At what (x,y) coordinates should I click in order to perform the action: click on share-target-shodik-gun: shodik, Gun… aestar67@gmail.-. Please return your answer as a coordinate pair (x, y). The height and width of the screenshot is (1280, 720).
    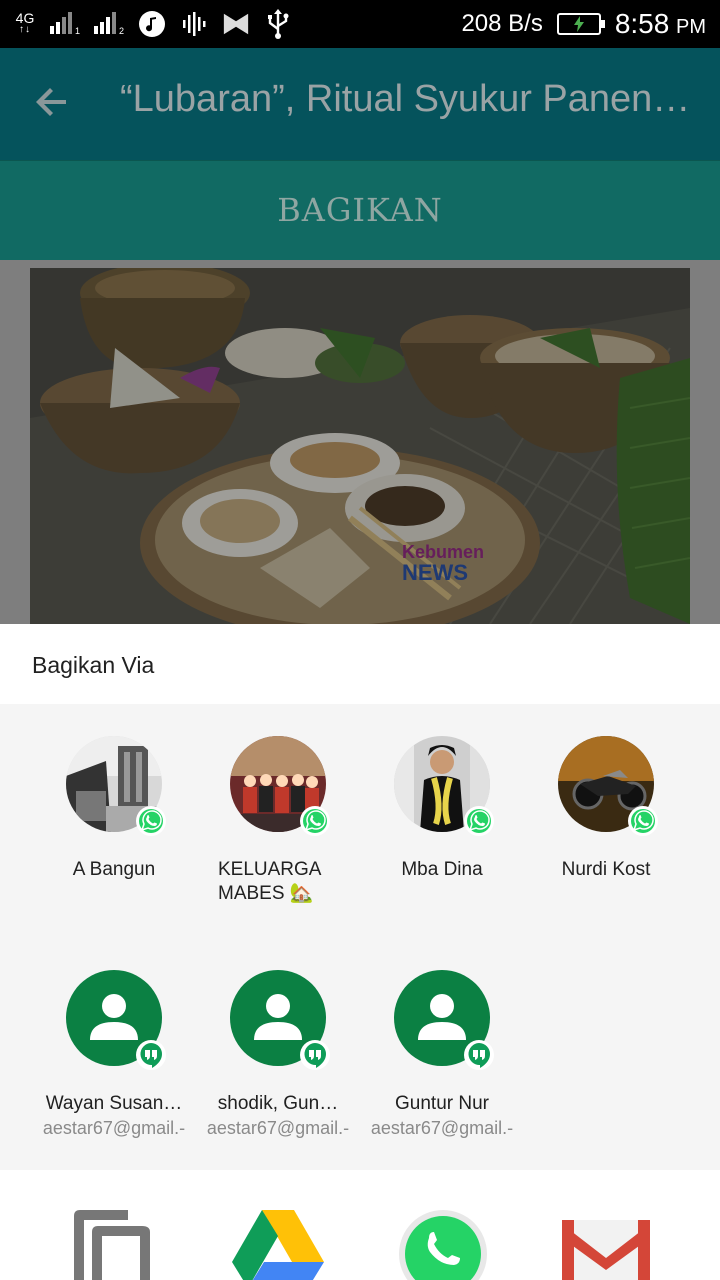
    Looking at the image, I should click on (278, 1055).